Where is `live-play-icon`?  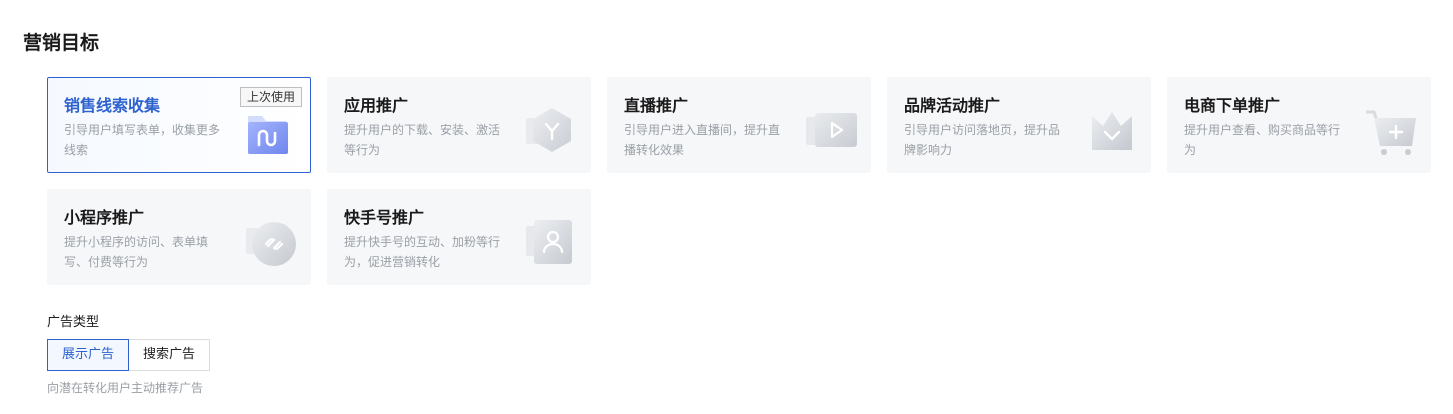 live-play-icon is located at coordinates (832, 130).